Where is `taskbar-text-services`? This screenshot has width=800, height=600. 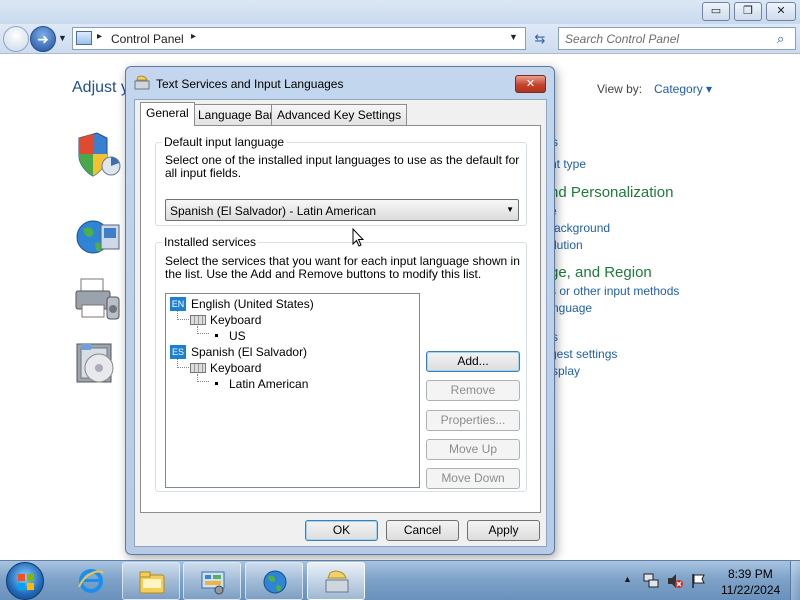
taskbar-text-services is located at coordinates (336, 581).